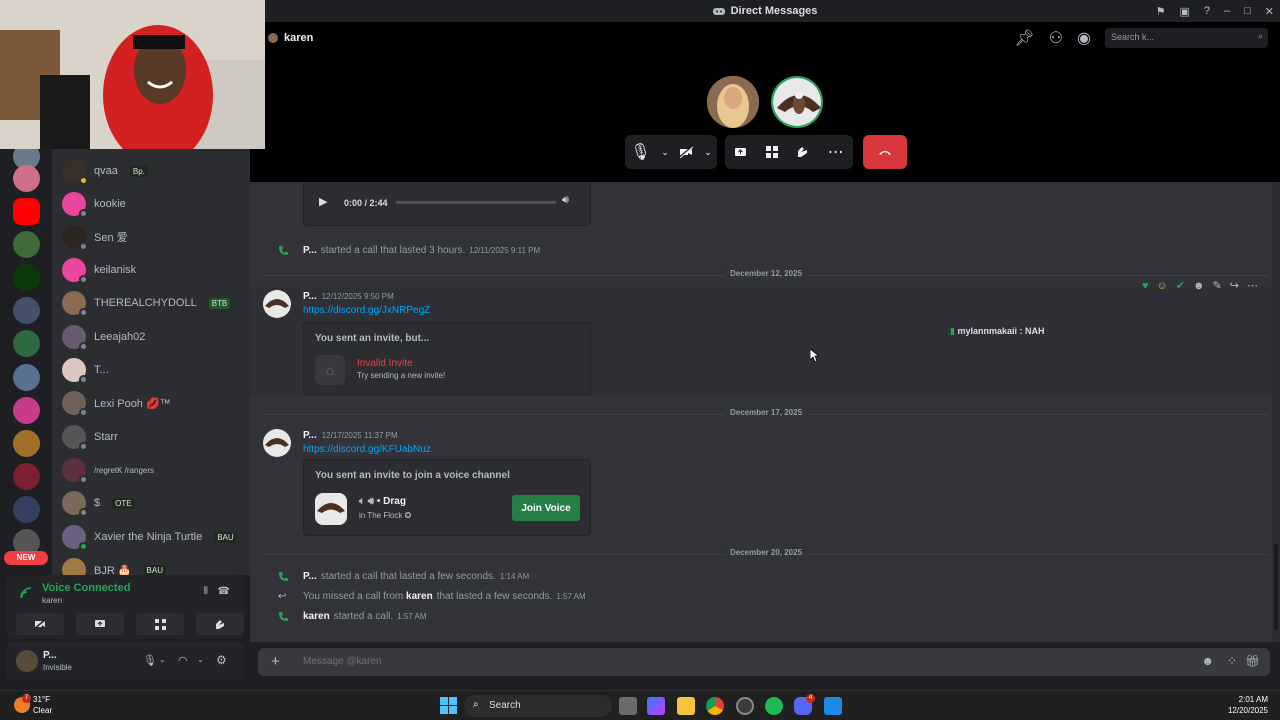 The width and height of the screenshot is (1280, 720). Describe the element at coordinates (1180, 285) in the screenshot. I see `check-reaction: ✔` at that location.